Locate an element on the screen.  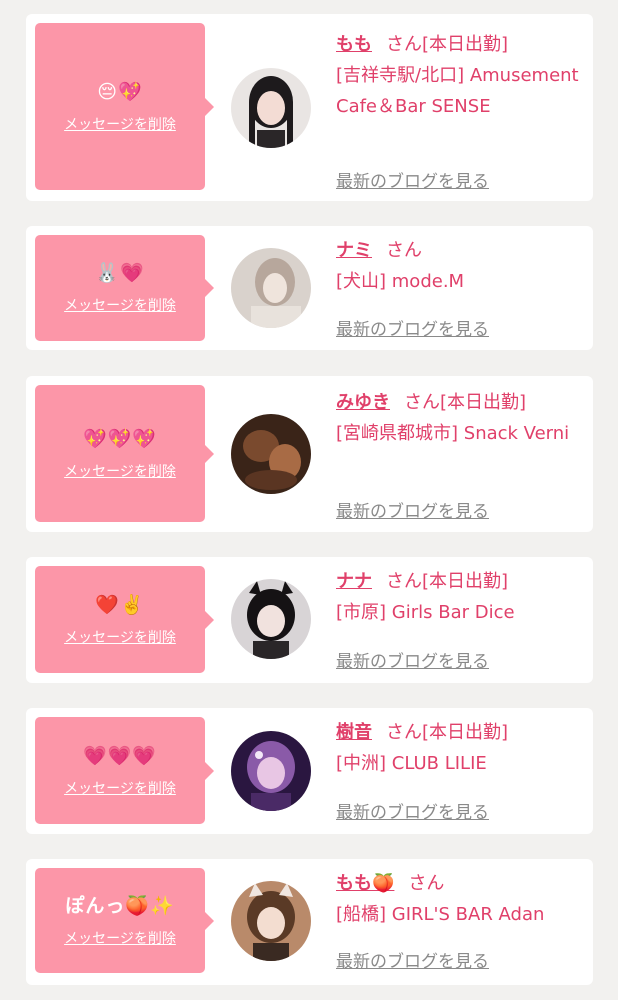
message-text: 💖💖💖 is located at coordinates (120, 438).